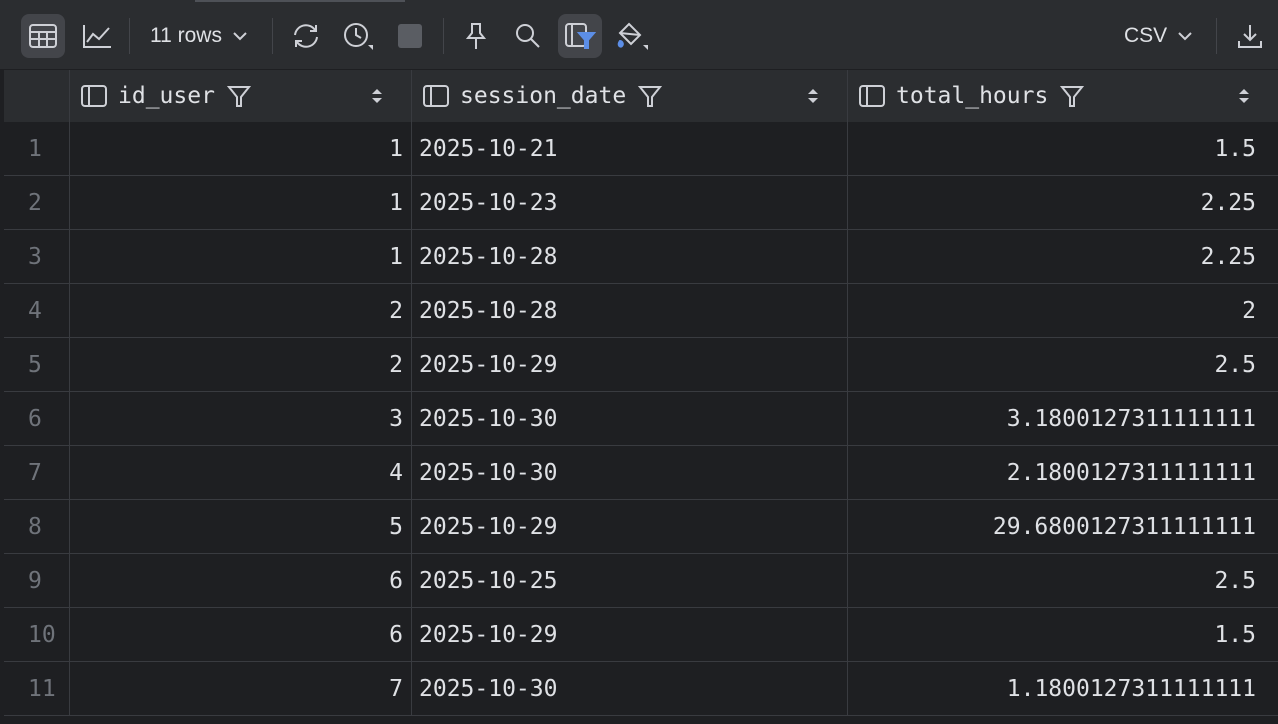 This screenshot has width=1278, height=724. Describe the element at coordinates (972, 96) in the screenshot. I see `column-name: total_hours` at that location.